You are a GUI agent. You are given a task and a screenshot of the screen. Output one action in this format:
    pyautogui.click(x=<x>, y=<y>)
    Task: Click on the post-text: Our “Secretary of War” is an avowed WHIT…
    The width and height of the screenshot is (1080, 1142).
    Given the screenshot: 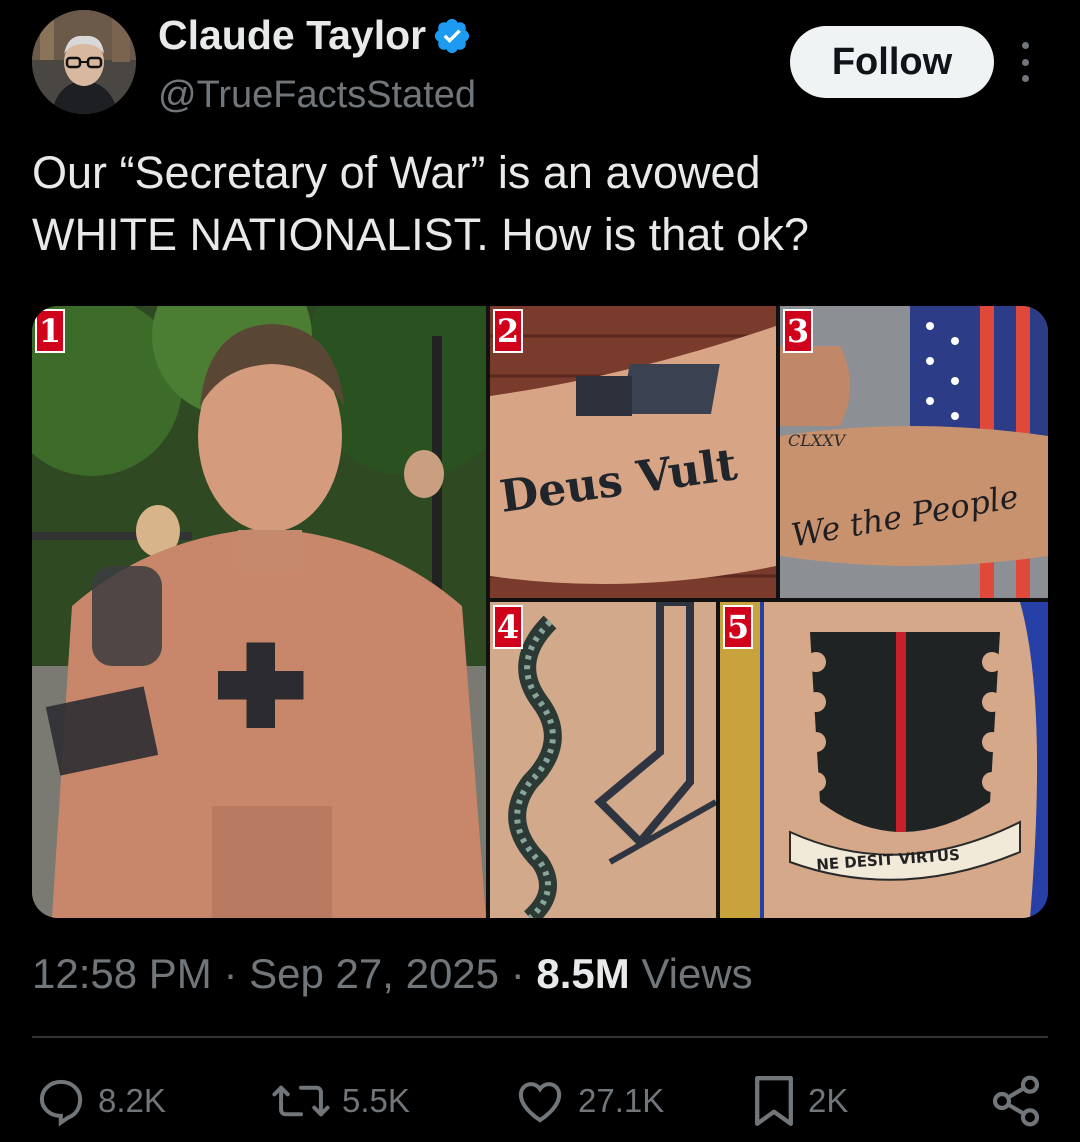 What is the action you would take?
    pyautogui.click(x=540, y=204)
    